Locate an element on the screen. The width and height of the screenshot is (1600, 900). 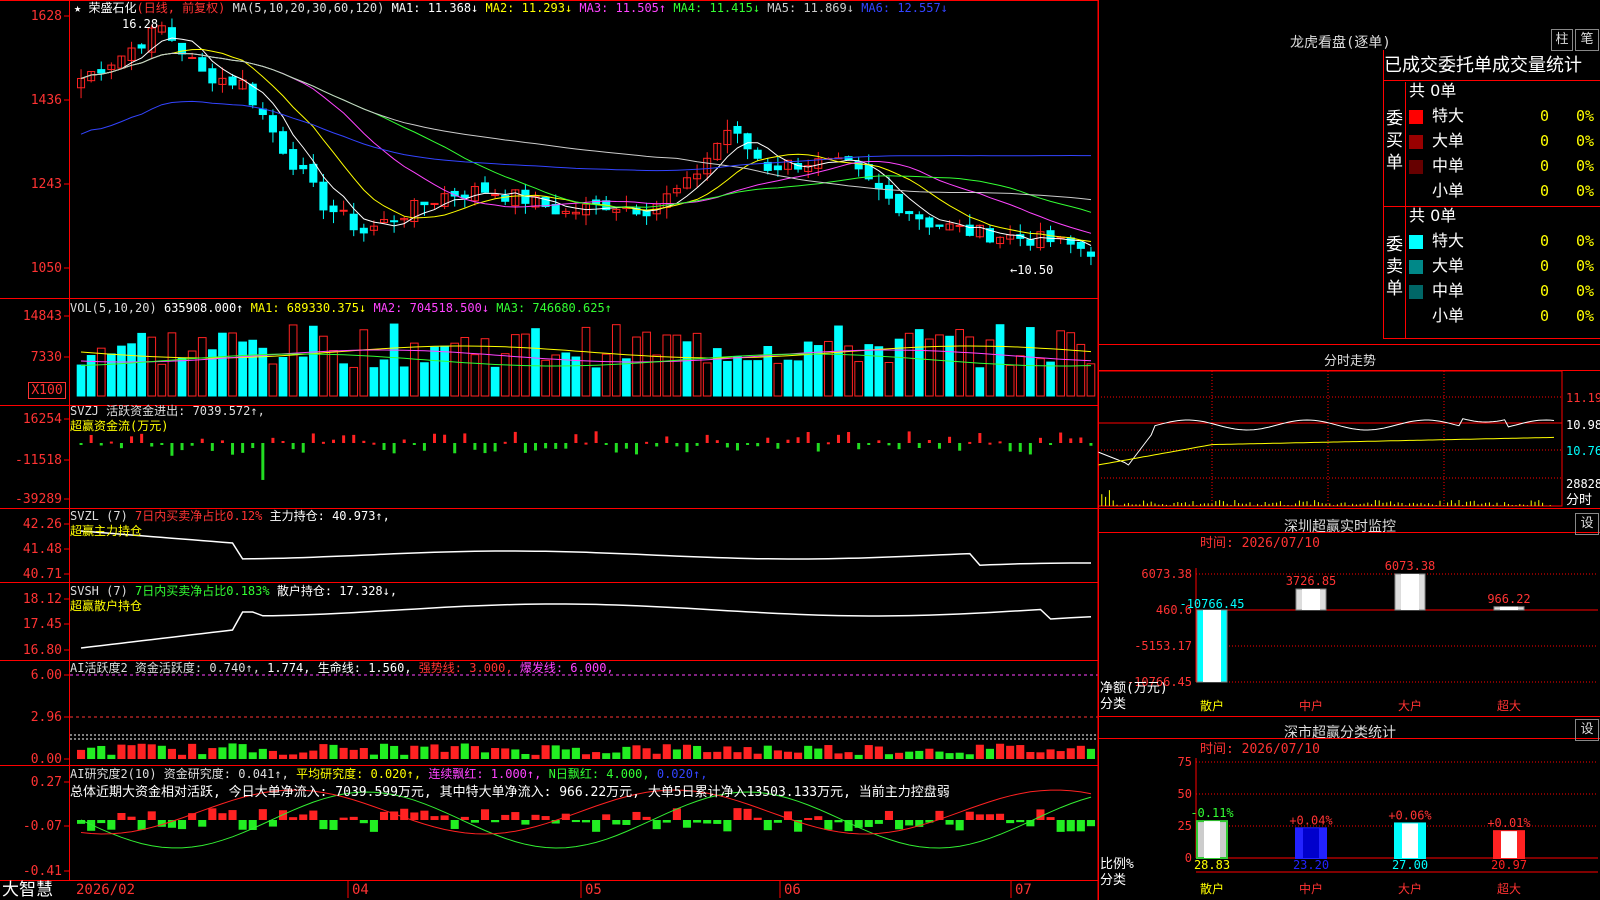
monitor-bar-highlight is located at coordinates (1410, 592).